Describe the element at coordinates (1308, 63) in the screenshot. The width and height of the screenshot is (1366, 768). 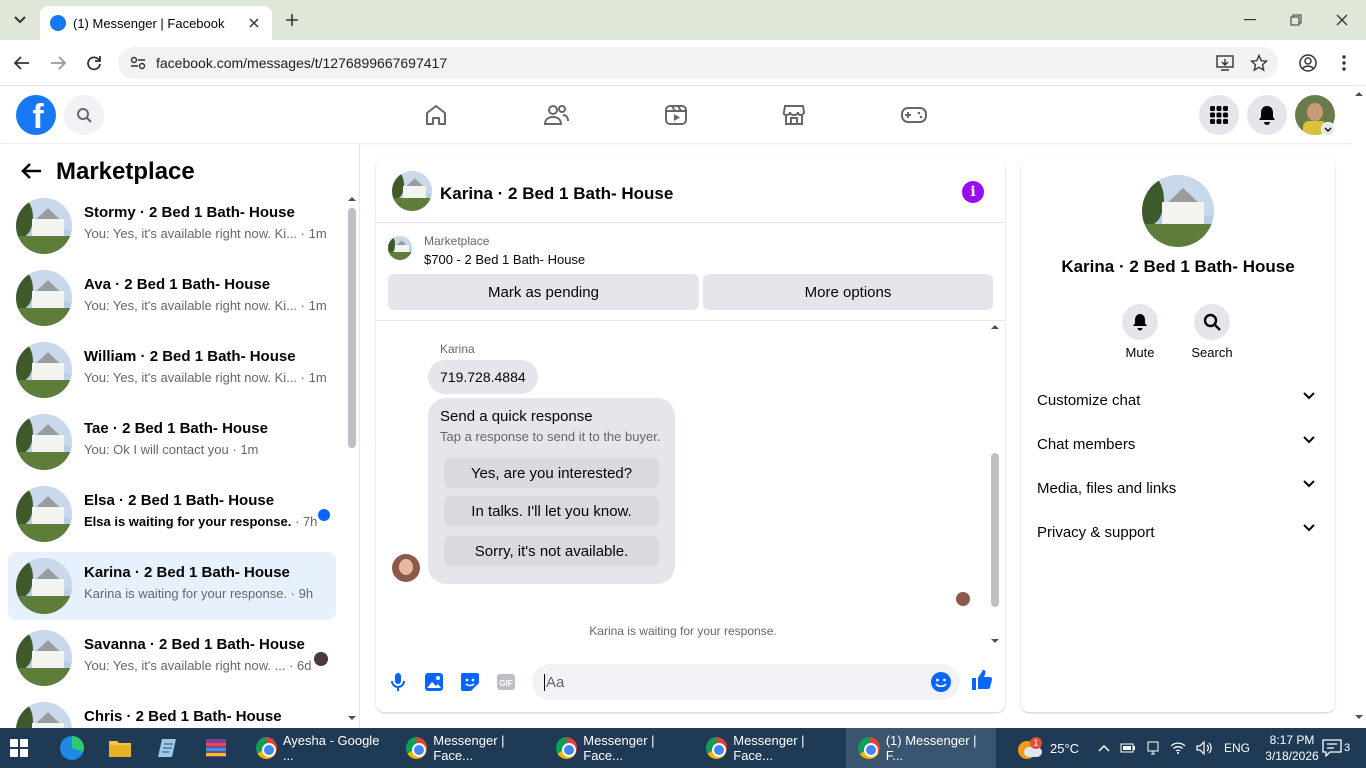
I see `profile-icon` at that location.